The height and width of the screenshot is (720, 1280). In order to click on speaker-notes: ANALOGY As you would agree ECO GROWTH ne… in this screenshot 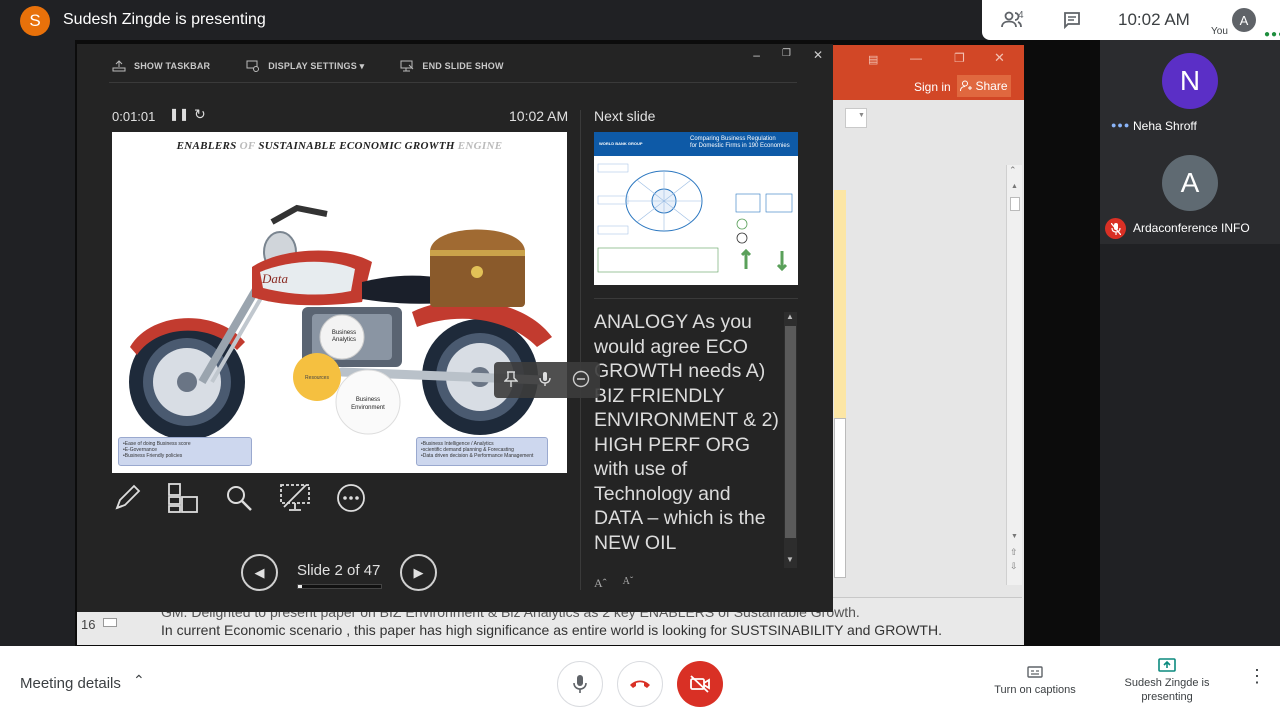, I will do `click(688, 437)`.